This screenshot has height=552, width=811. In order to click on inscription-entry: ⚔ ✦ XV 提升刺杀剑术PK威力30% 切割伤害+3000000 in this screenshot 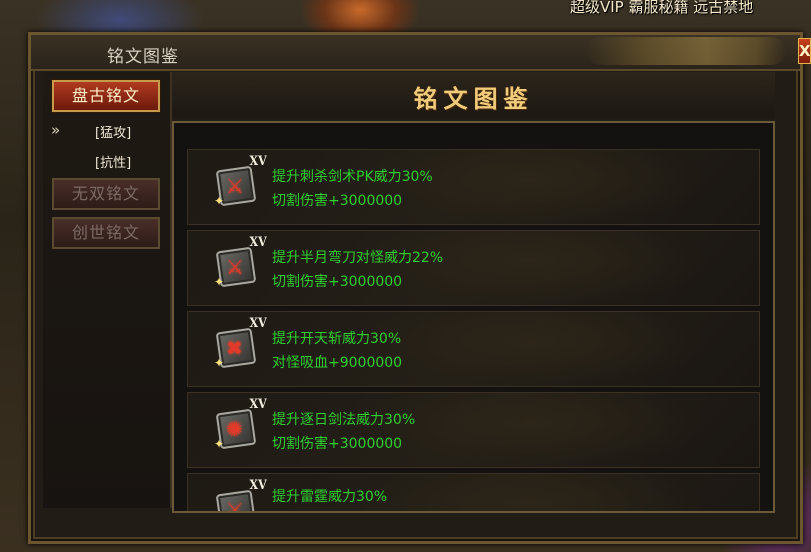, I will do `click(473, 187)`.